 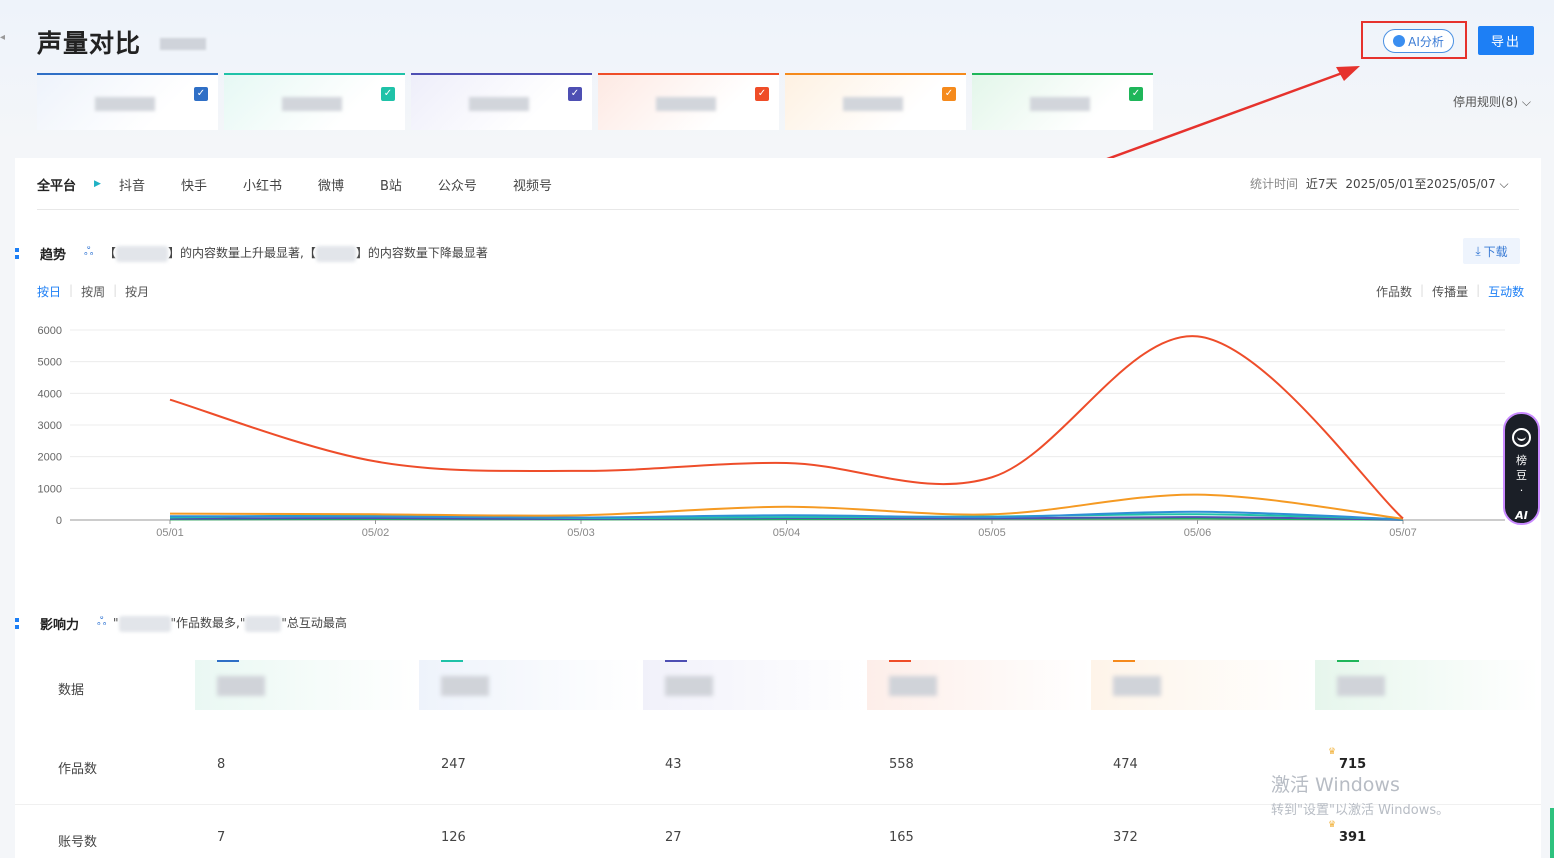 I want to click on stat-time-selector: 统计时间 近7天 2025/05/01至2025/05/07 ⌵, so click(x=1379, y=183).